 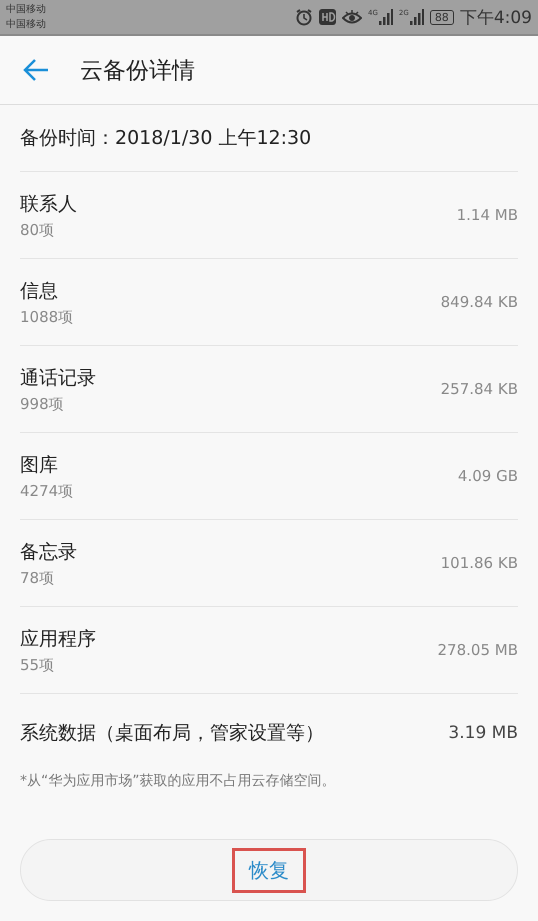 What do you see at coordinates (327, 17) in the screenshot?
I see `hd-icon` at bounding box center [327, 17].